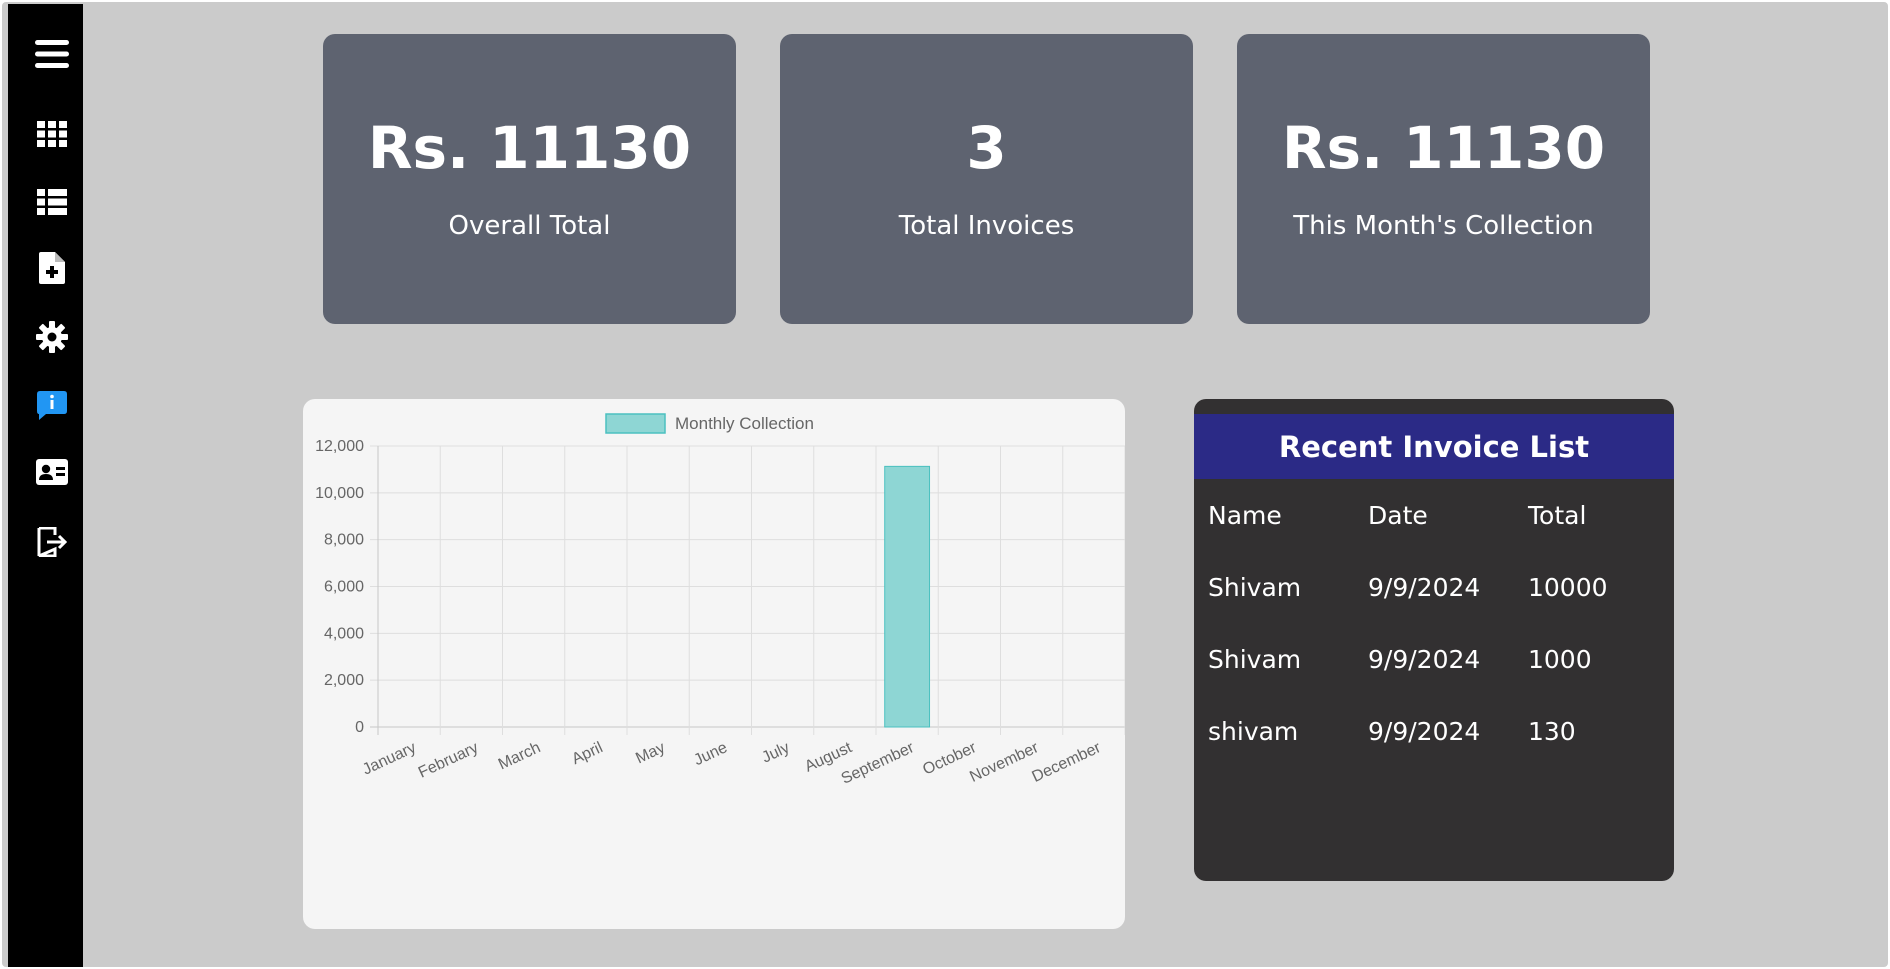 This screenshot has width=1890, height=969. What do you see at coordinates (519, 756) in the screenshot?
I see `x-tick-label: March` at bounding box center [519, 756].